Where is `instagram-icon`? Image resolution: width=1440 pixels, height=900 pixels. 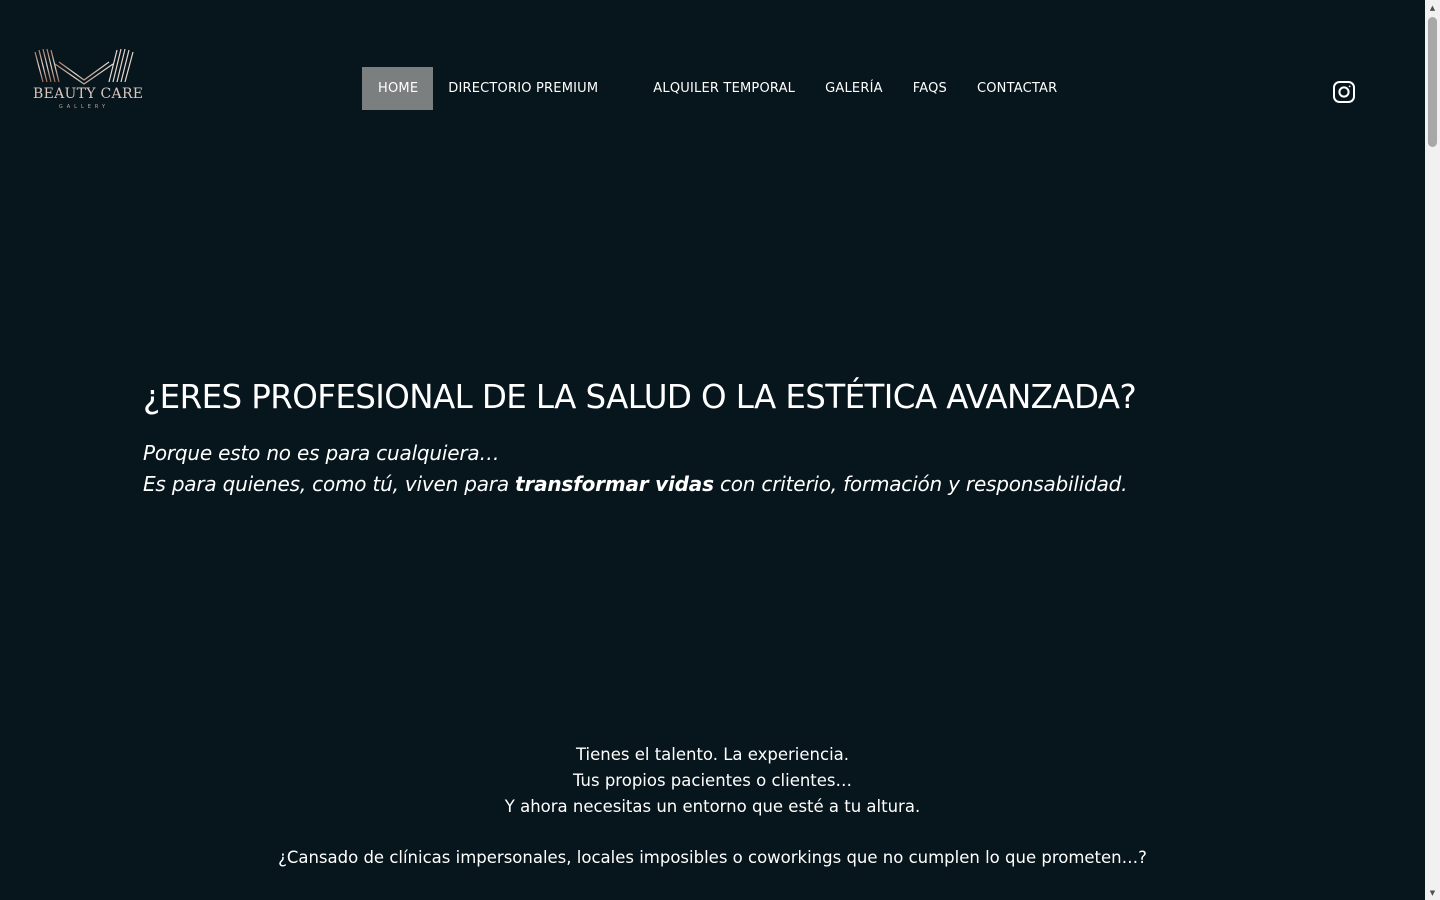 instagram-icon is located at coordinates (1344, 92).